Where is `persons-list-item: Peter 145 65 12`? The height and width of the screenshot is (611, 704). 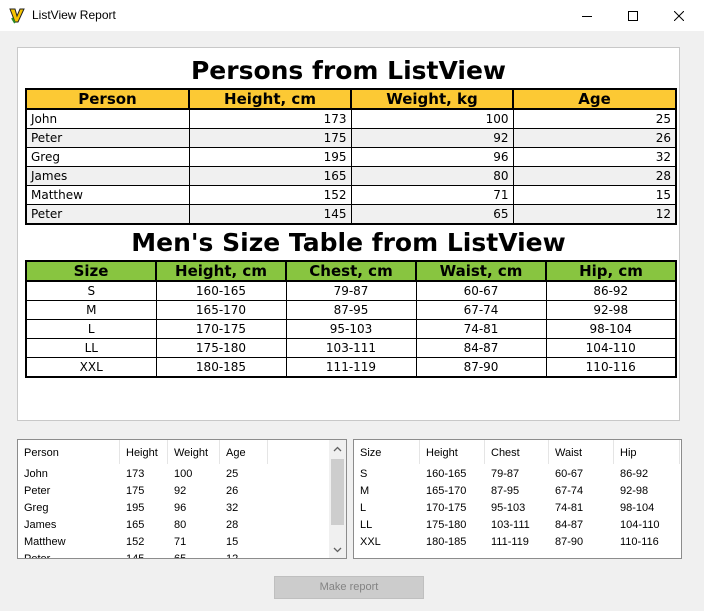
persons-list-item: Peter 145 65 12 is located at coordinates (143, 554).